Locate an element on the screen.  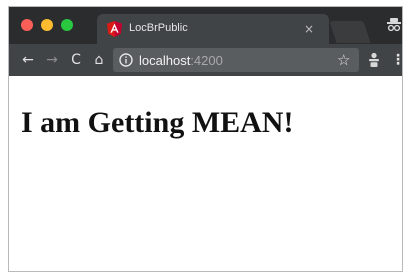
browser-toolbar: ← → C ⌂ localhost:4200 ☆ ⋮ is located at coordinates (205, 60).